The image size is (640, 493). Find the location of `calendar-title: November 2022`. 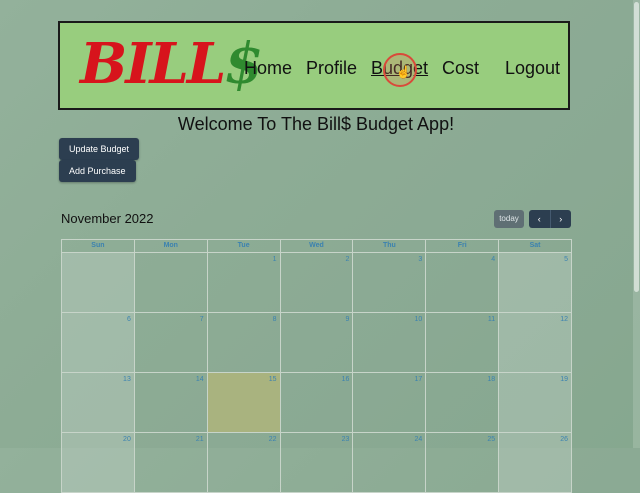

calendar-title: November 2022 is located at coordinates (107, 218).